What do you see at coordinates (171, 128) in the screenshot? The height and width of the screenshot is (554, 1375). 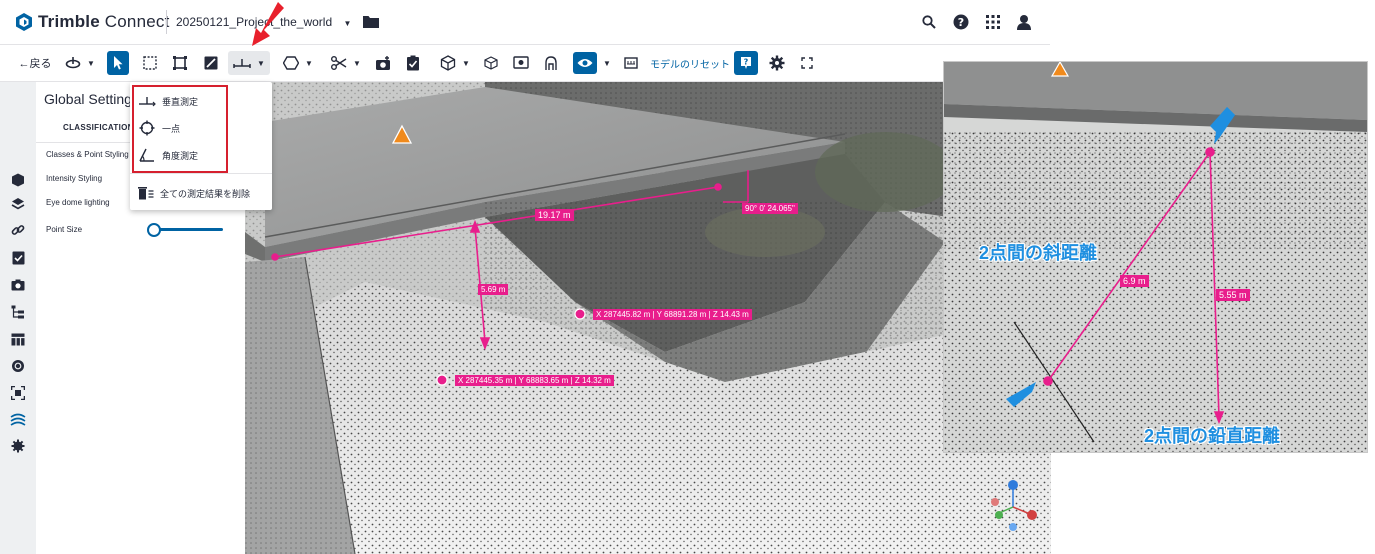 I see `menu-item-label: 一点` at bounding box center [171, 128].